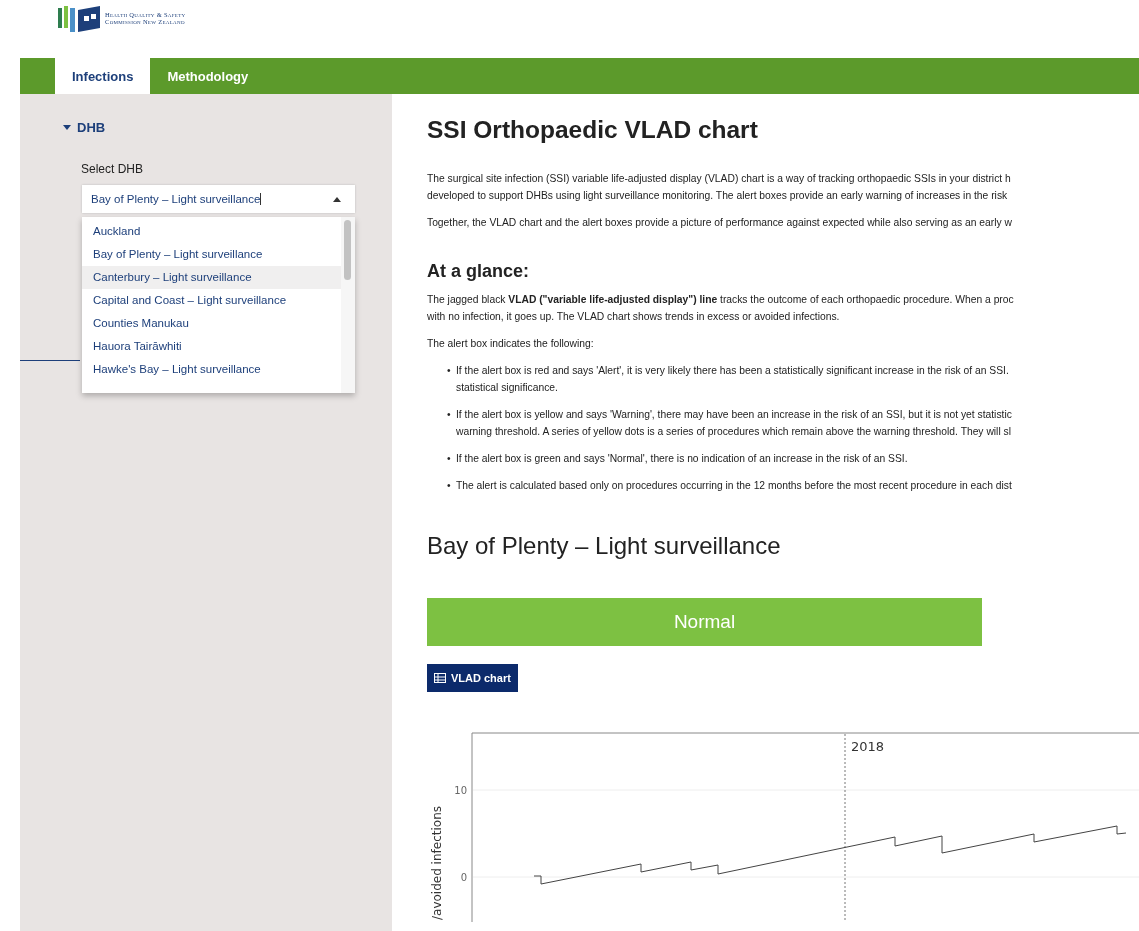  I want to click on bullet-text: If the alert box is red and says 'Alert', it is very likely there has been a statistically significant increase in the risk of an SSI. statistical significance., so click(732, 379).